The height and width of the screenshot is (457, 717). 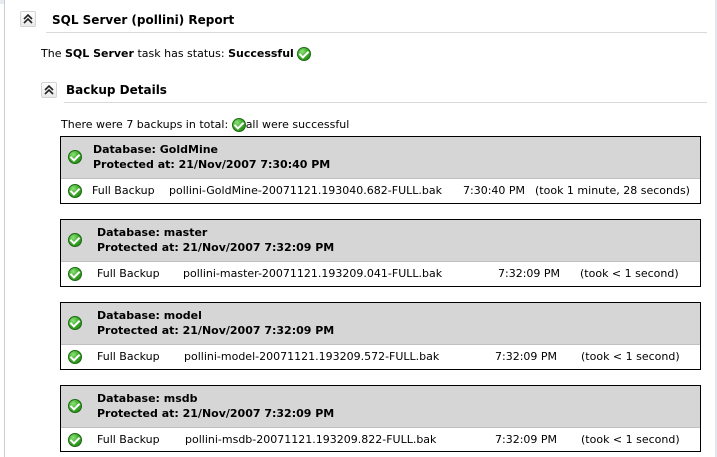 I want to click on status-value: Successful, so click(x=261, y=53).